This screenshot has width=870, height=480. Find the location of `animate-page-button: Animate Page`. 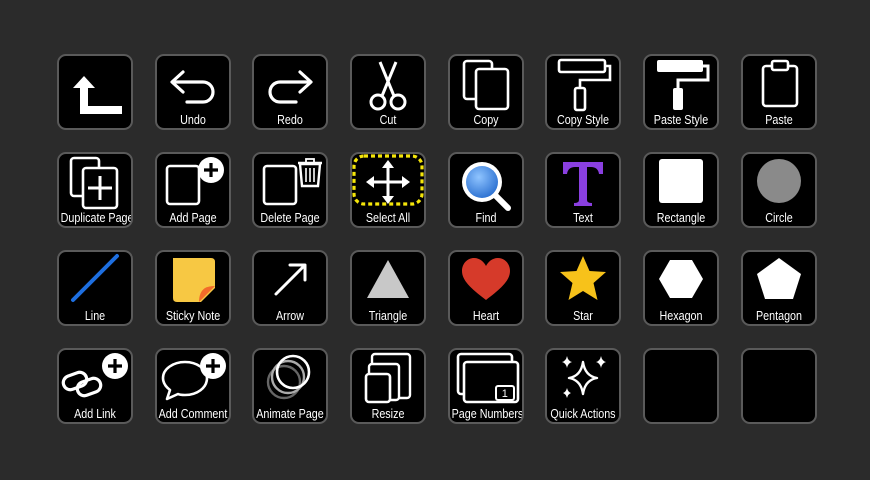

animate-page-button: Animate Page is located at coordinates (290, 386).